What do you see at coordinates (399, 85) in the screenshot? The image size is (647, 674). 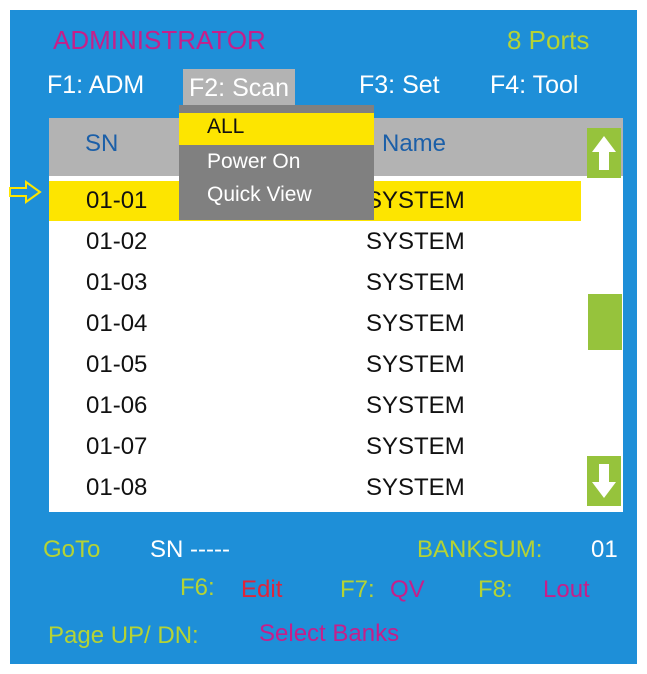 I see `menu-f3-set: F3: Set` at bounding box center [399, 85].